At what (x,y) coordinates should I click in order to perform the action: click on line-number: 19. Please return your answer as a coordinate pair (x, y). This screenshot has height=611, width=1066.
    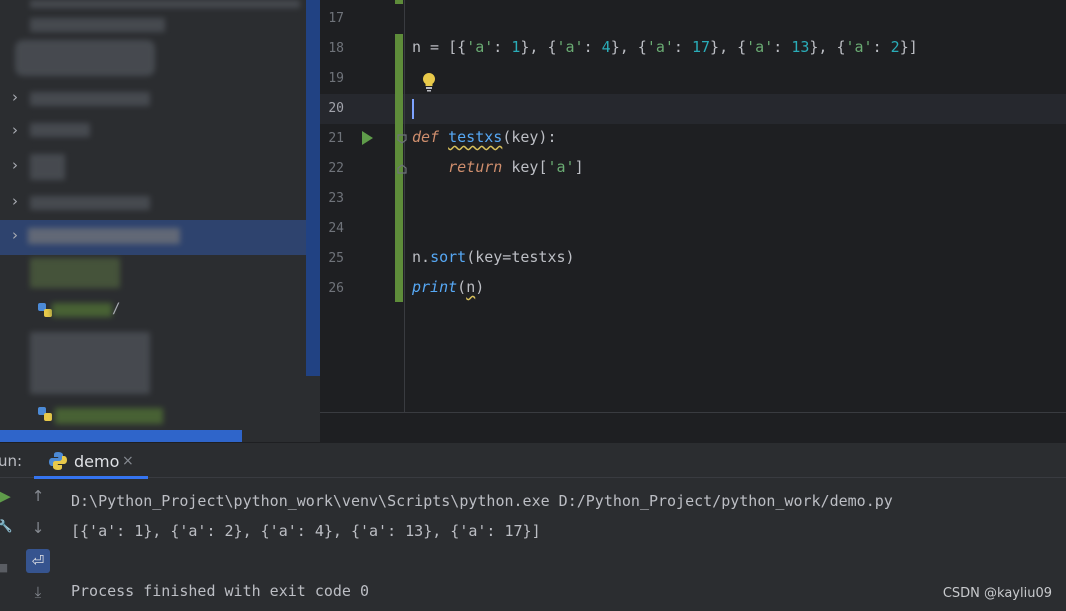
    Looking at the image, I should click on (336, 78).